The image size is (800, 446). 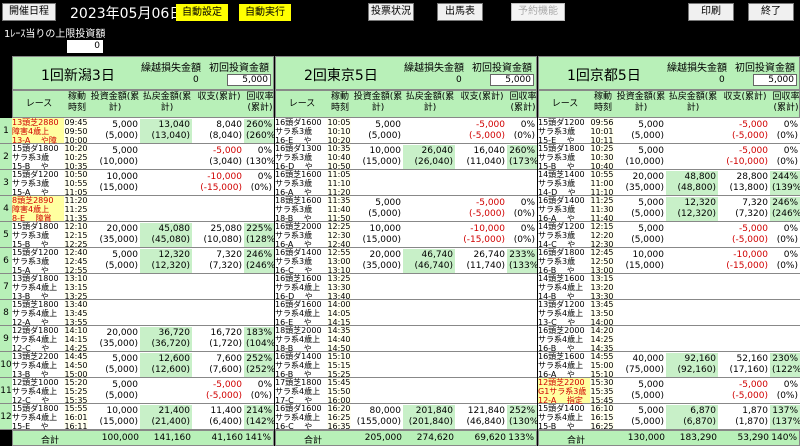 I want to click on race-pay-cell: 26,040 (26,040), so click(x=429, y=157).